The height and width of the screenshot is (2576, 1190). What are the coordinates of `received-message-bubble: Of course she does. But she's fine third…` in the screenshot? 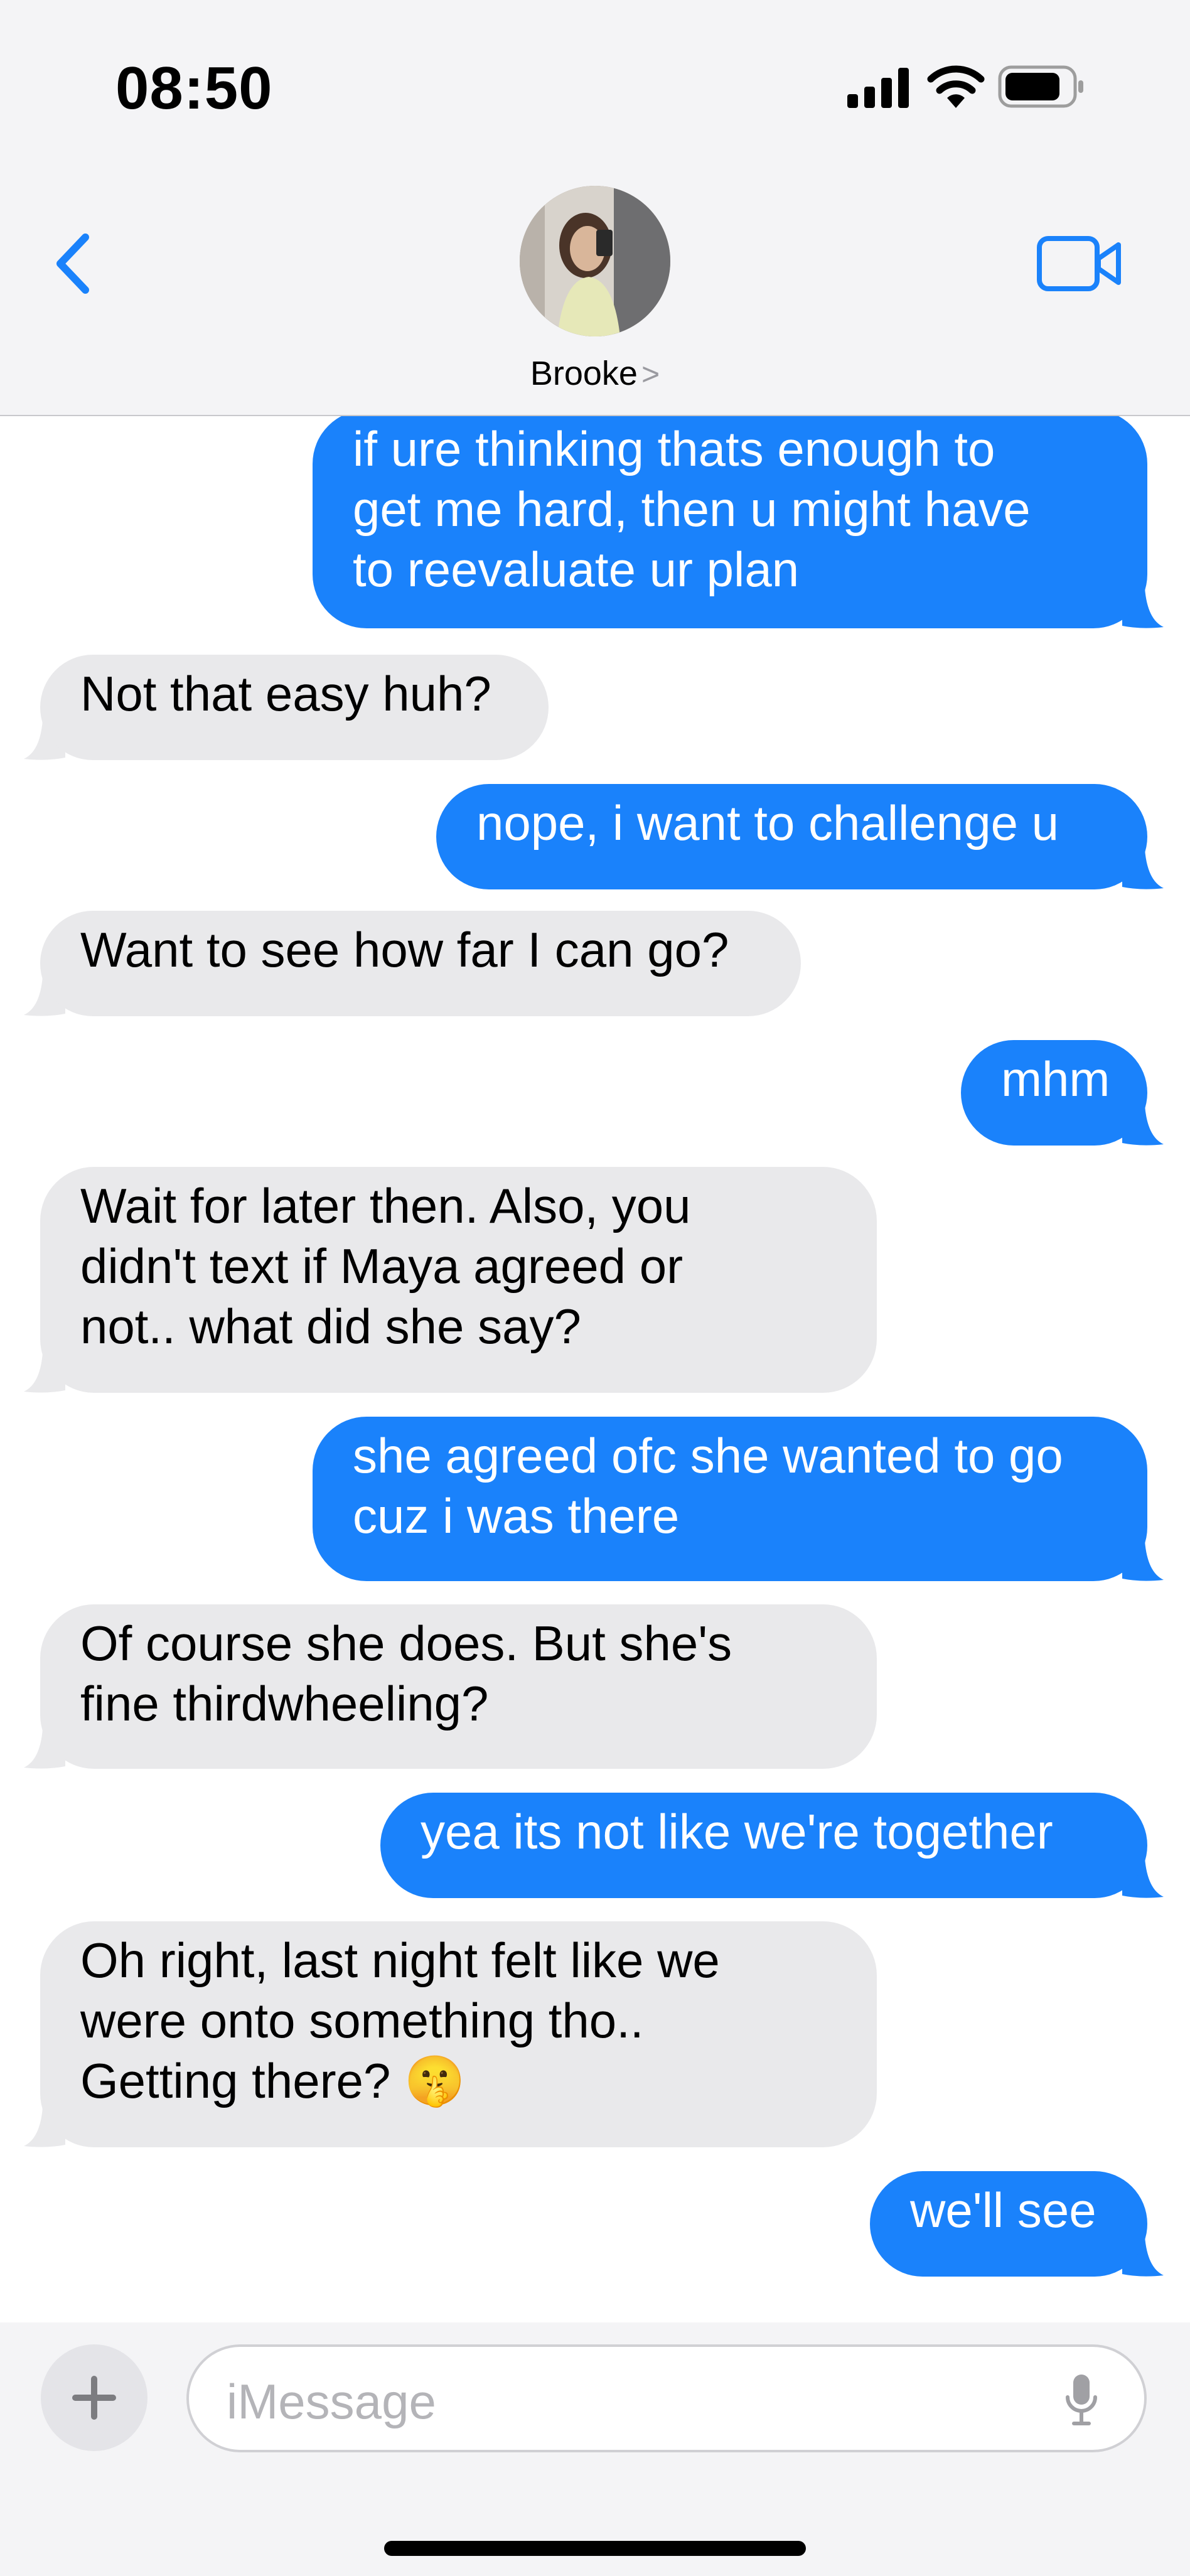 It's located at (458, 1686).